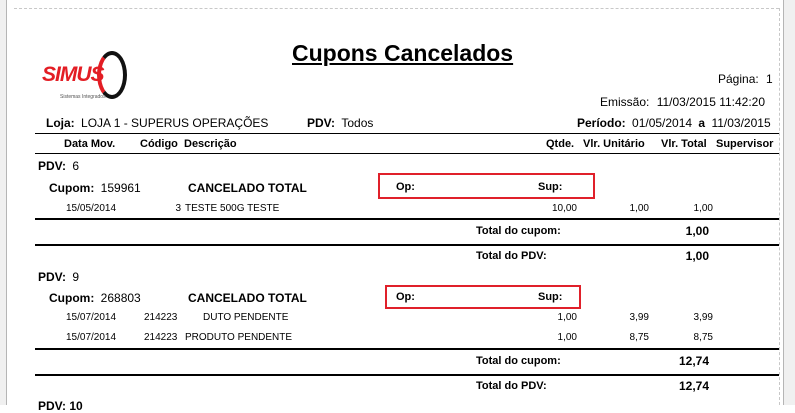 Image resolution: width=795 pixels, height=413 pixels. Describe the element at coordinates (711, 102) in the screenshot. I see `emission-value: 11/03/2015 11:42:20` at that location.